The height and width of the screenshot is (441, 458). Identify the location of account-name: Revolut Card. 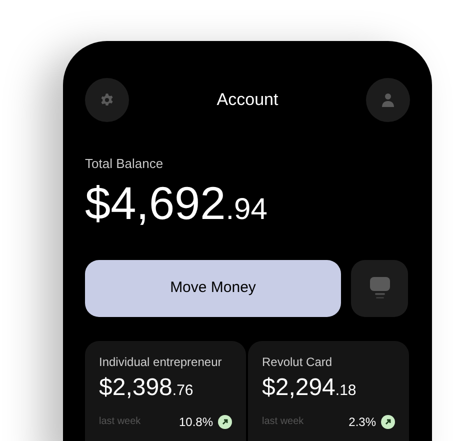
(298, 362).